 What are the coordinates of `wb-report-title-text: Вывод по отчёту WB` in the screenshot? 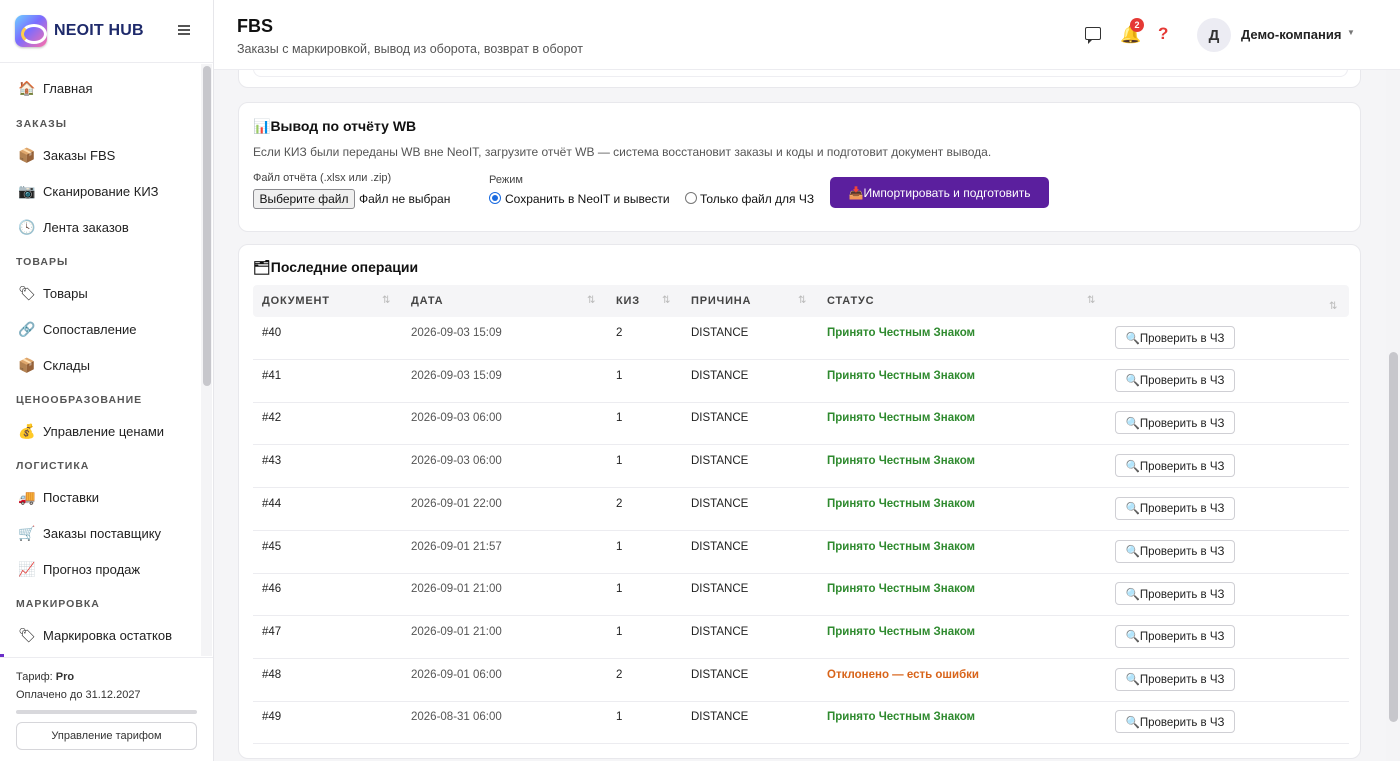 It's located at (343, 126).